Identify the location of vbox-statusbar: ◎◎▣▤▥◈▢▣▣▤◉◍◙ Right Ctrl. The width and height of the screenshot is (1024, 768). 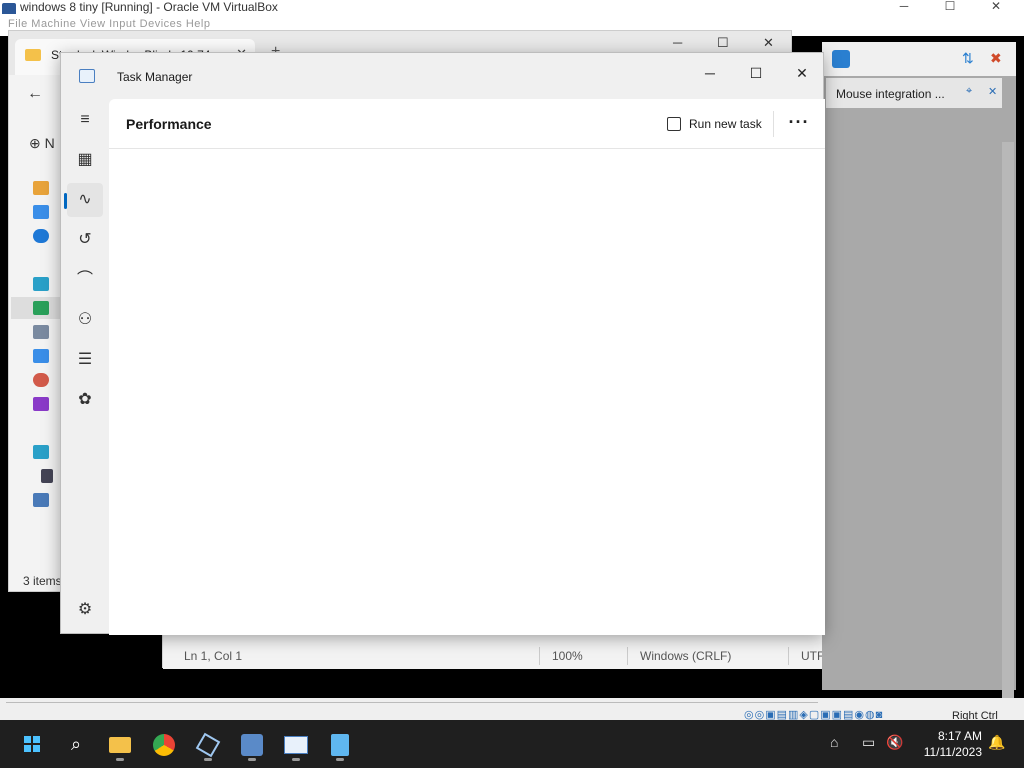
(512, 710).